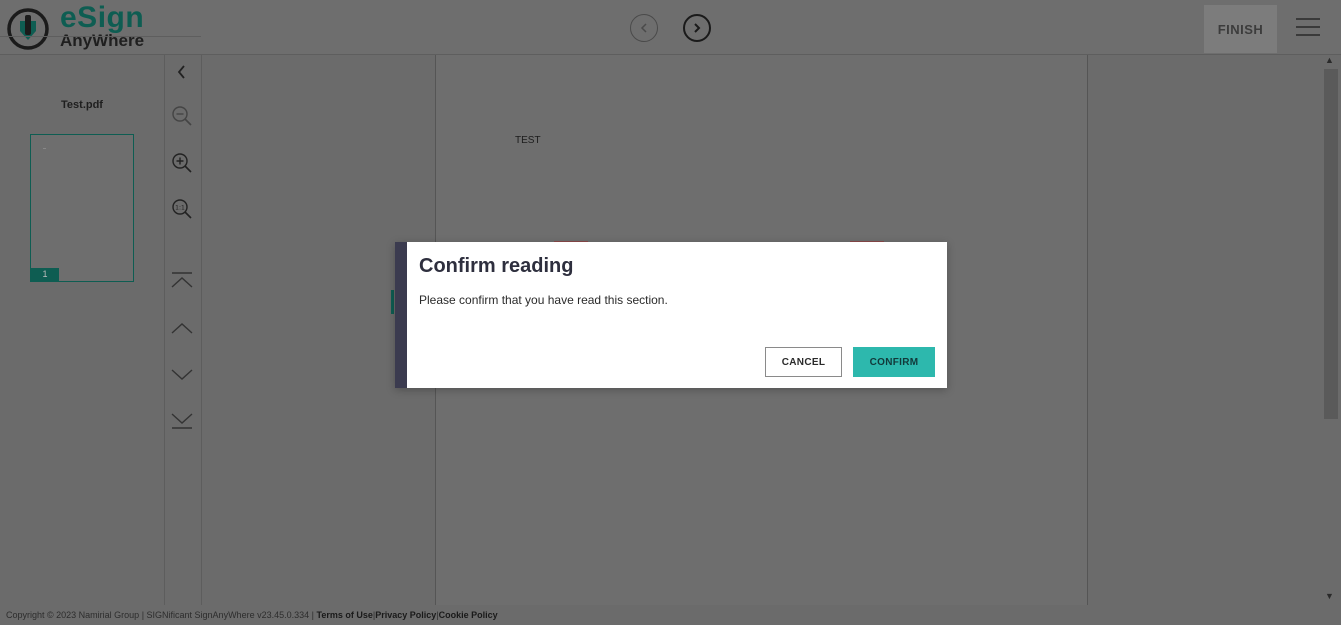 The image size is (1341, 625). I want to click on field-marker, so click(392, 302).